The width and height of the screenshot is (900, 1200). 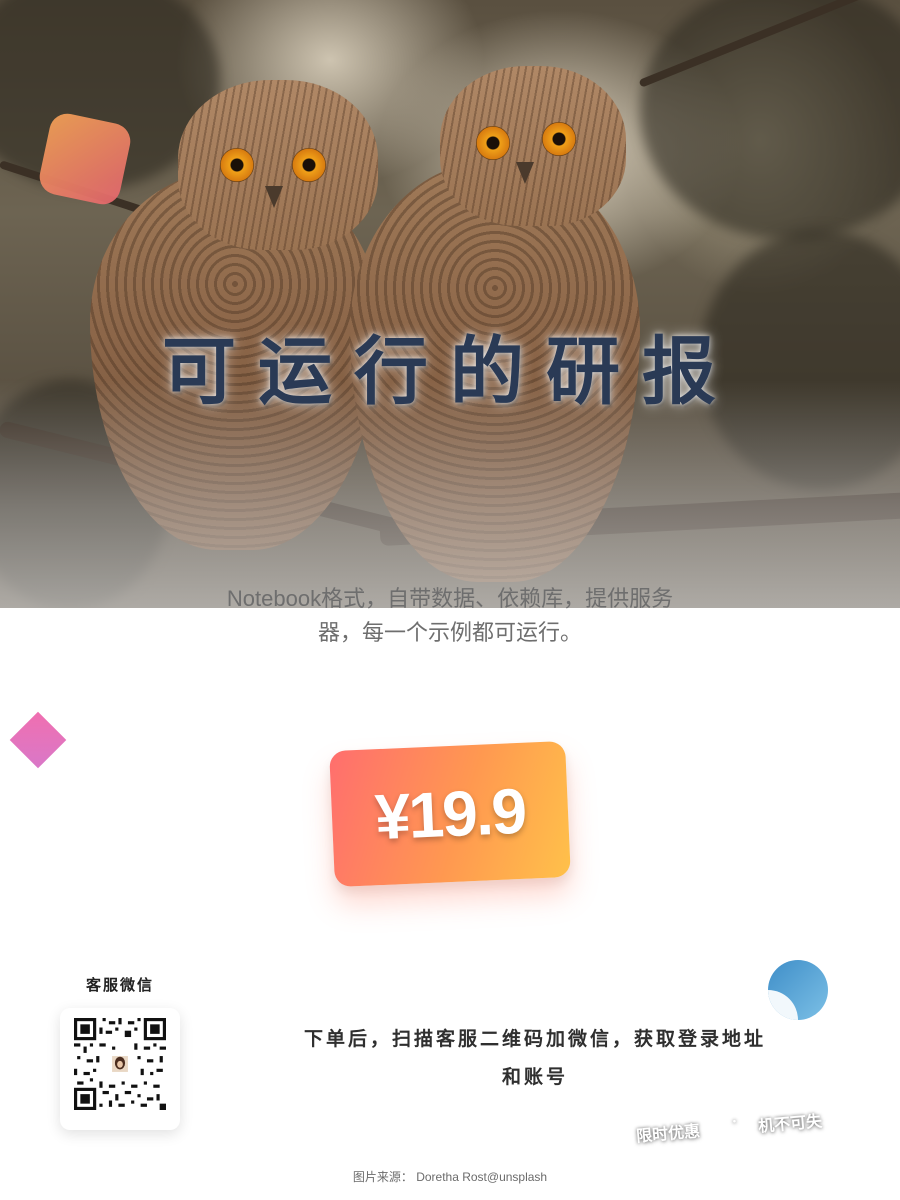 I want to click on decorative-circle, so click(x=798, y=990).